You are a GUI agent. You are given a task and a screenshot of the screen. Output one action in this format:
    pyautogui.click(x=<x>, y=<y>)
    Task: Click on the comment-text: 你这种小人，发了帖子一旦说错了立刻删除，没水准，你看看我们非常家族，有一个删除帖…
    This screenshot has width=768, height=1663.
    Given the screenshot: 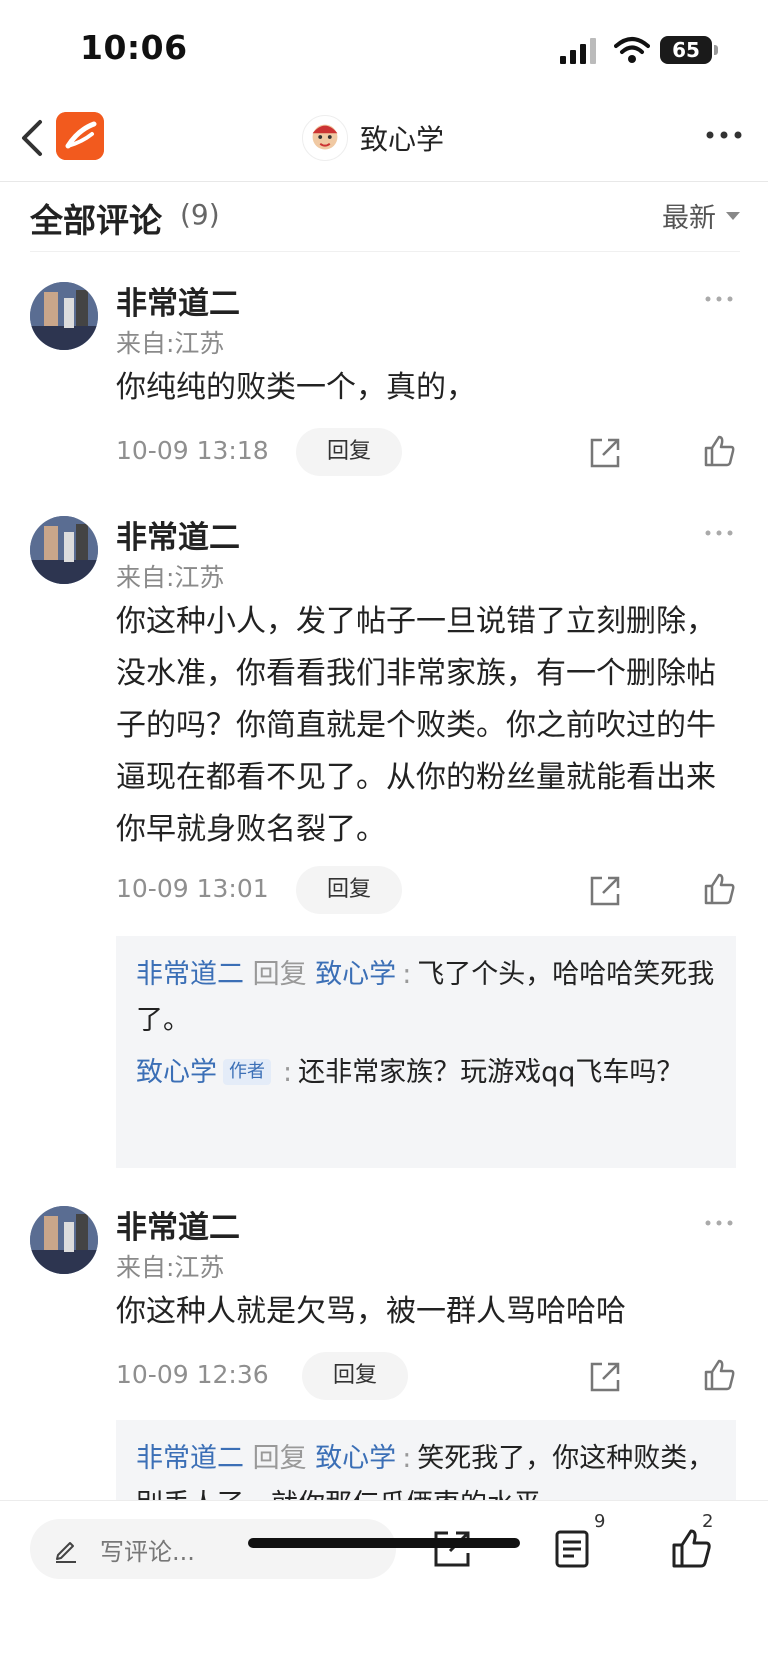 What is the action you would take?
    pyautogui.click(x=416, y=725)
    